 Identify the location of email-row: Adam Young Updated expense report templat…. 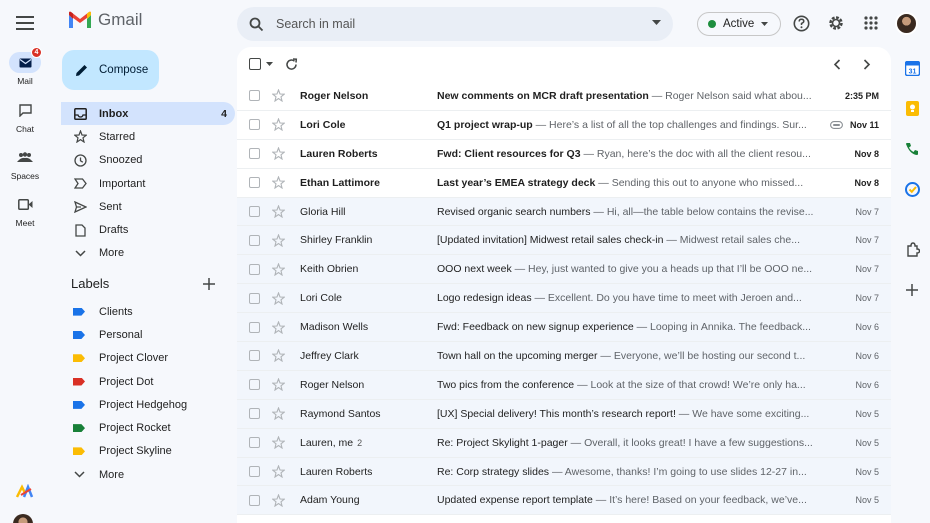
(564, 501).